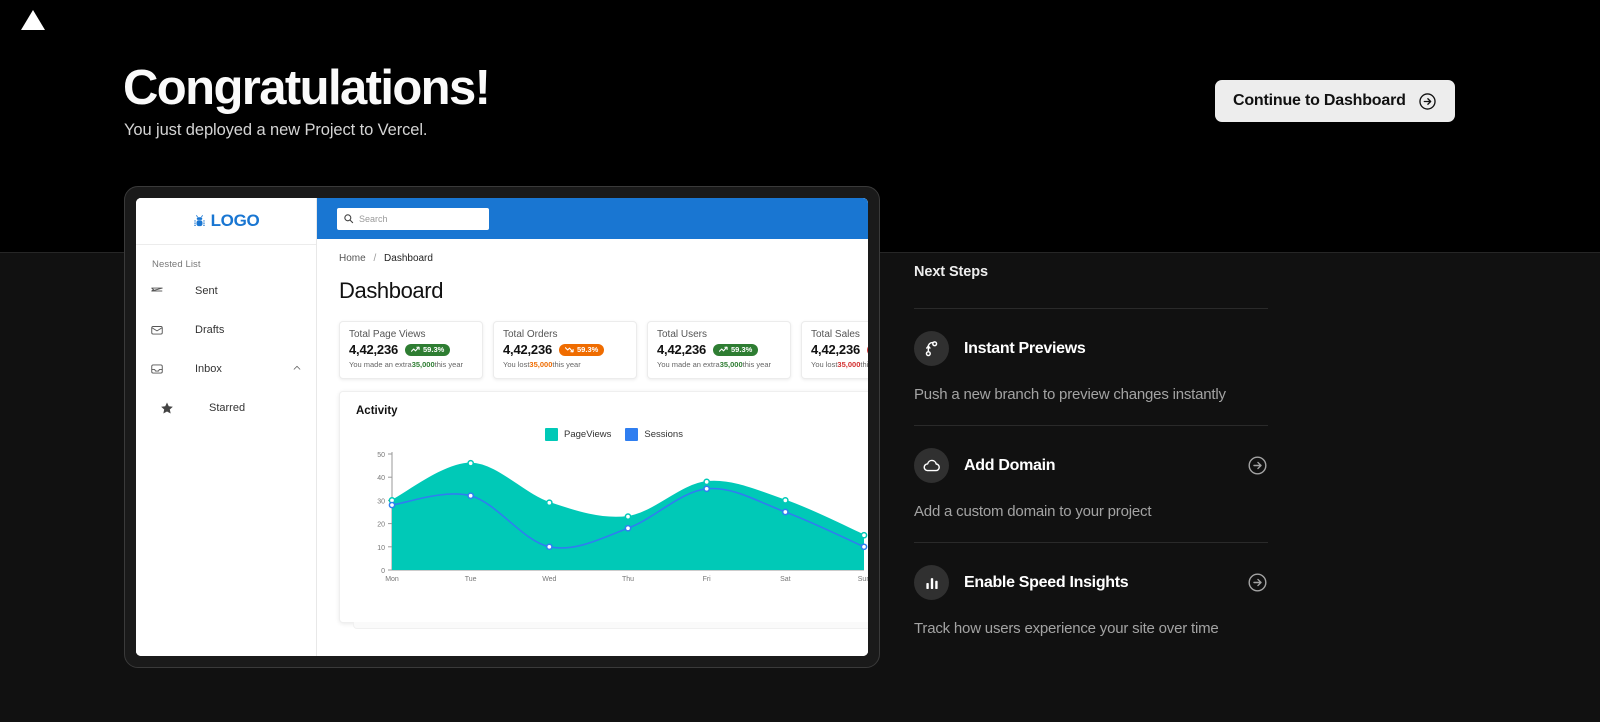 The image size is (1600, 722). I want to click on chart-panel-shadow, so click(610, 625).